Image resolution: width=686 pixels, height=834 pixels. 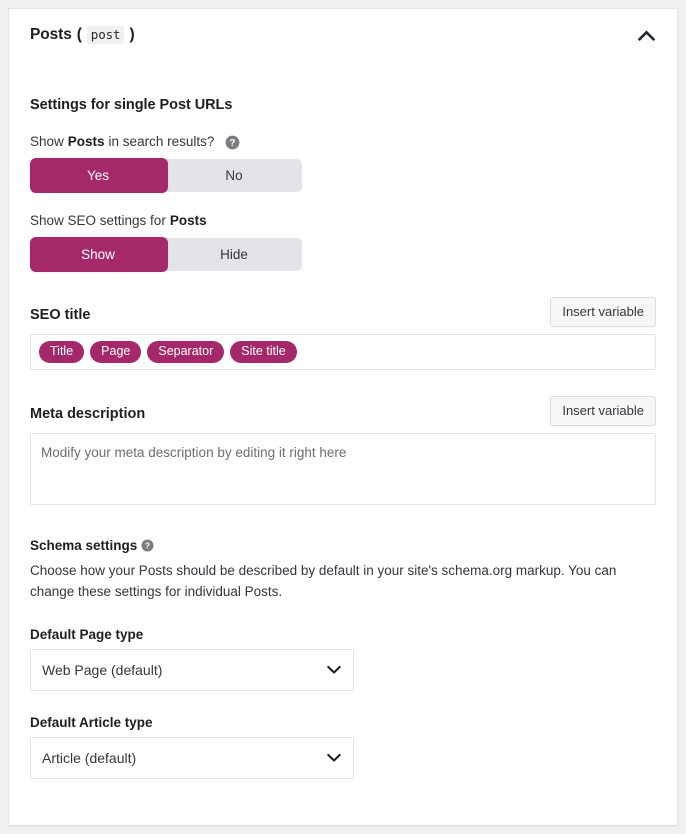 I want to click on collapse-section-button, so click(x=646, y=35).